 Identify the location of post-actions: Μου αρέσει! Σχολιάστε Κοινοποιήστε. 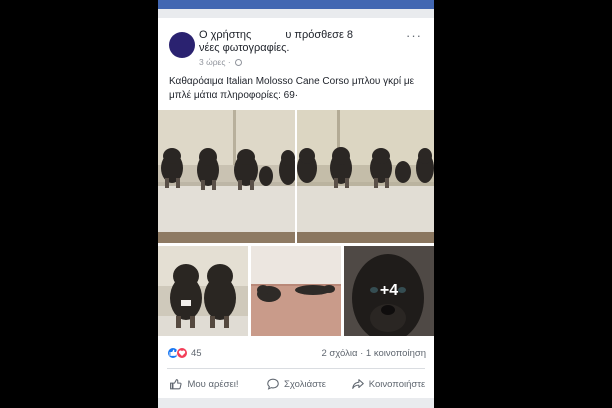
(296, 384).